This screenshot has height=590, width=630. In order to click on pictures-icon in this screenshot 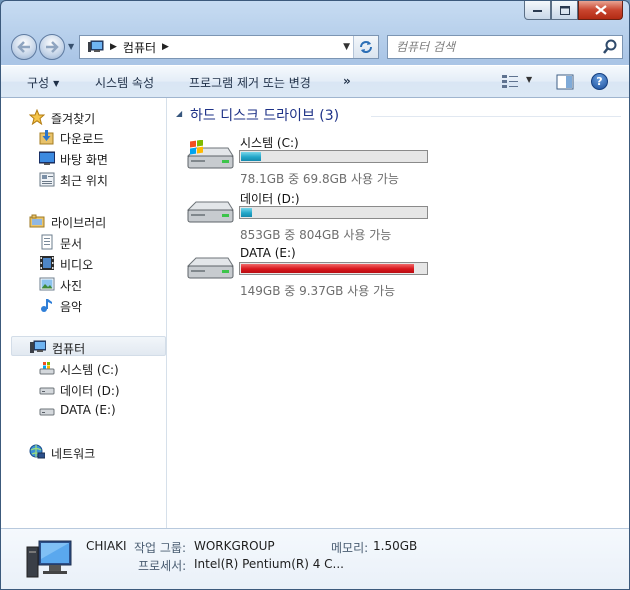, I will do `click(47, 284)`.